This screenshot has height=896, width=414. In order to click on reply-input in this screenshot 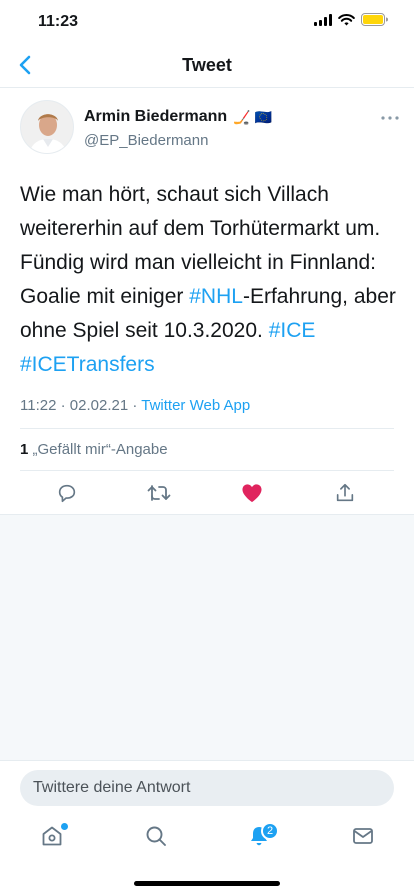, I will do `click(207, 788)`.